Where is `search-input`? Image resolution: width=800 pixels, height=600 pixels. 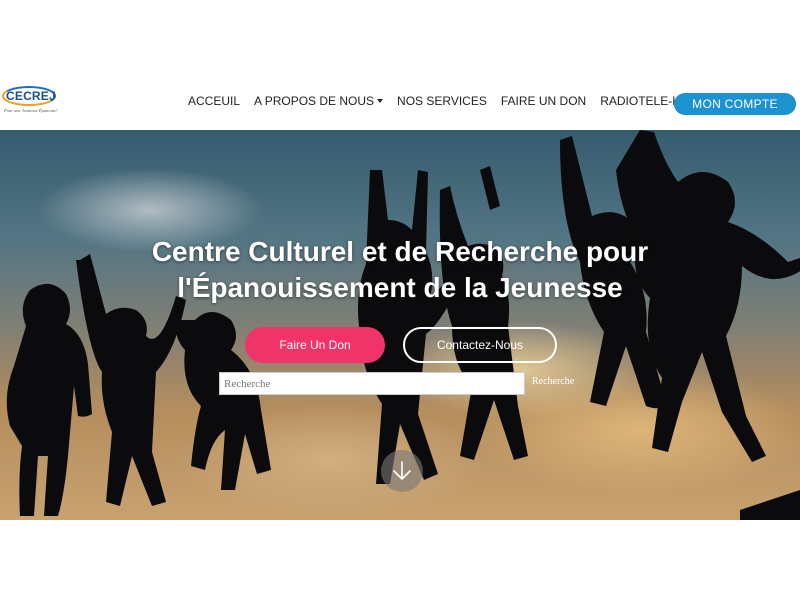
search-input is located at coordinates (372, 383).